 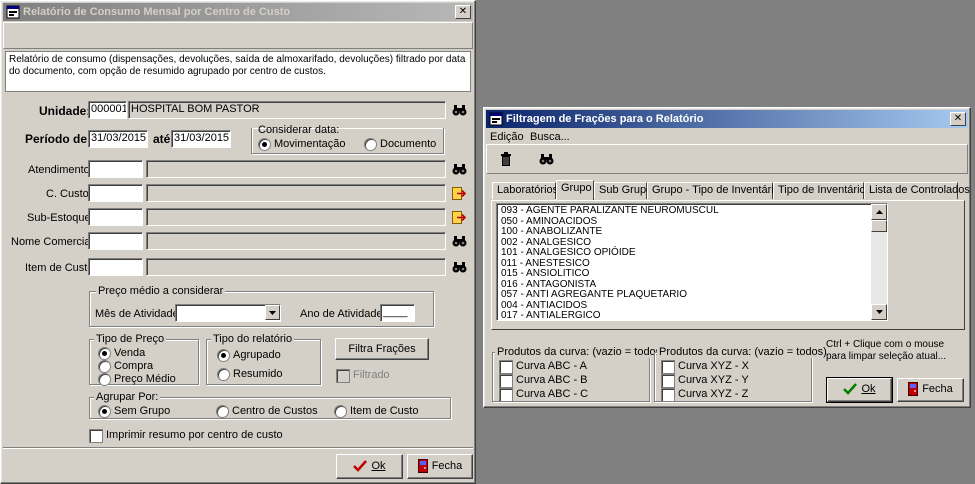 I want to click on tab-tipo-inventario: Tipo de Inventário, so click(x=819, y=190).